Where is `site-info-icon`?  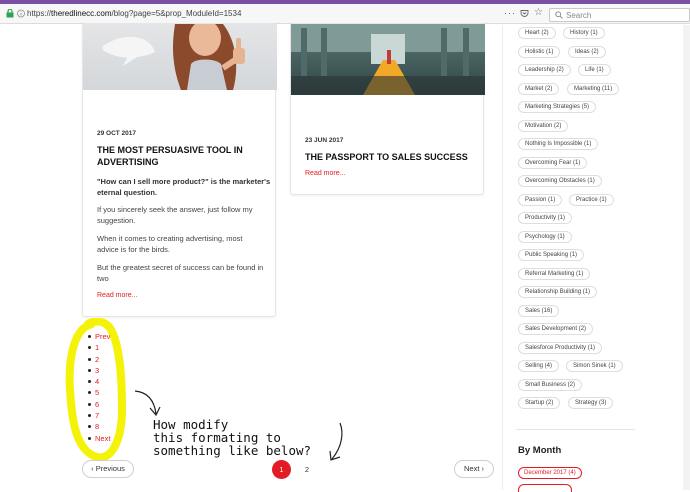 site-info-icon is located at coordinates (21, 13).